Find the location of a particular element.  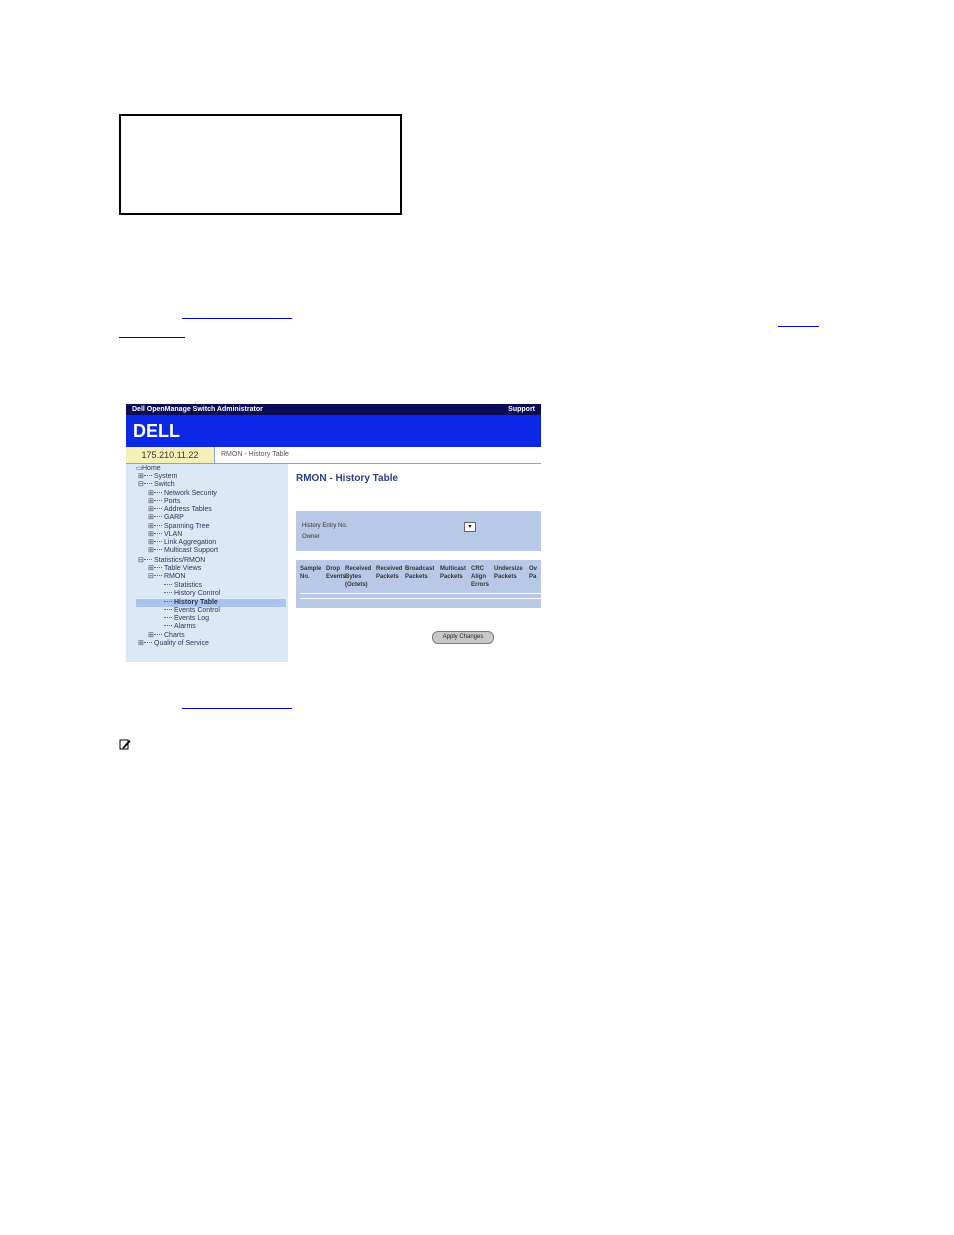

history-entry-label: History Entry No. is located at coordinates (325, 526).